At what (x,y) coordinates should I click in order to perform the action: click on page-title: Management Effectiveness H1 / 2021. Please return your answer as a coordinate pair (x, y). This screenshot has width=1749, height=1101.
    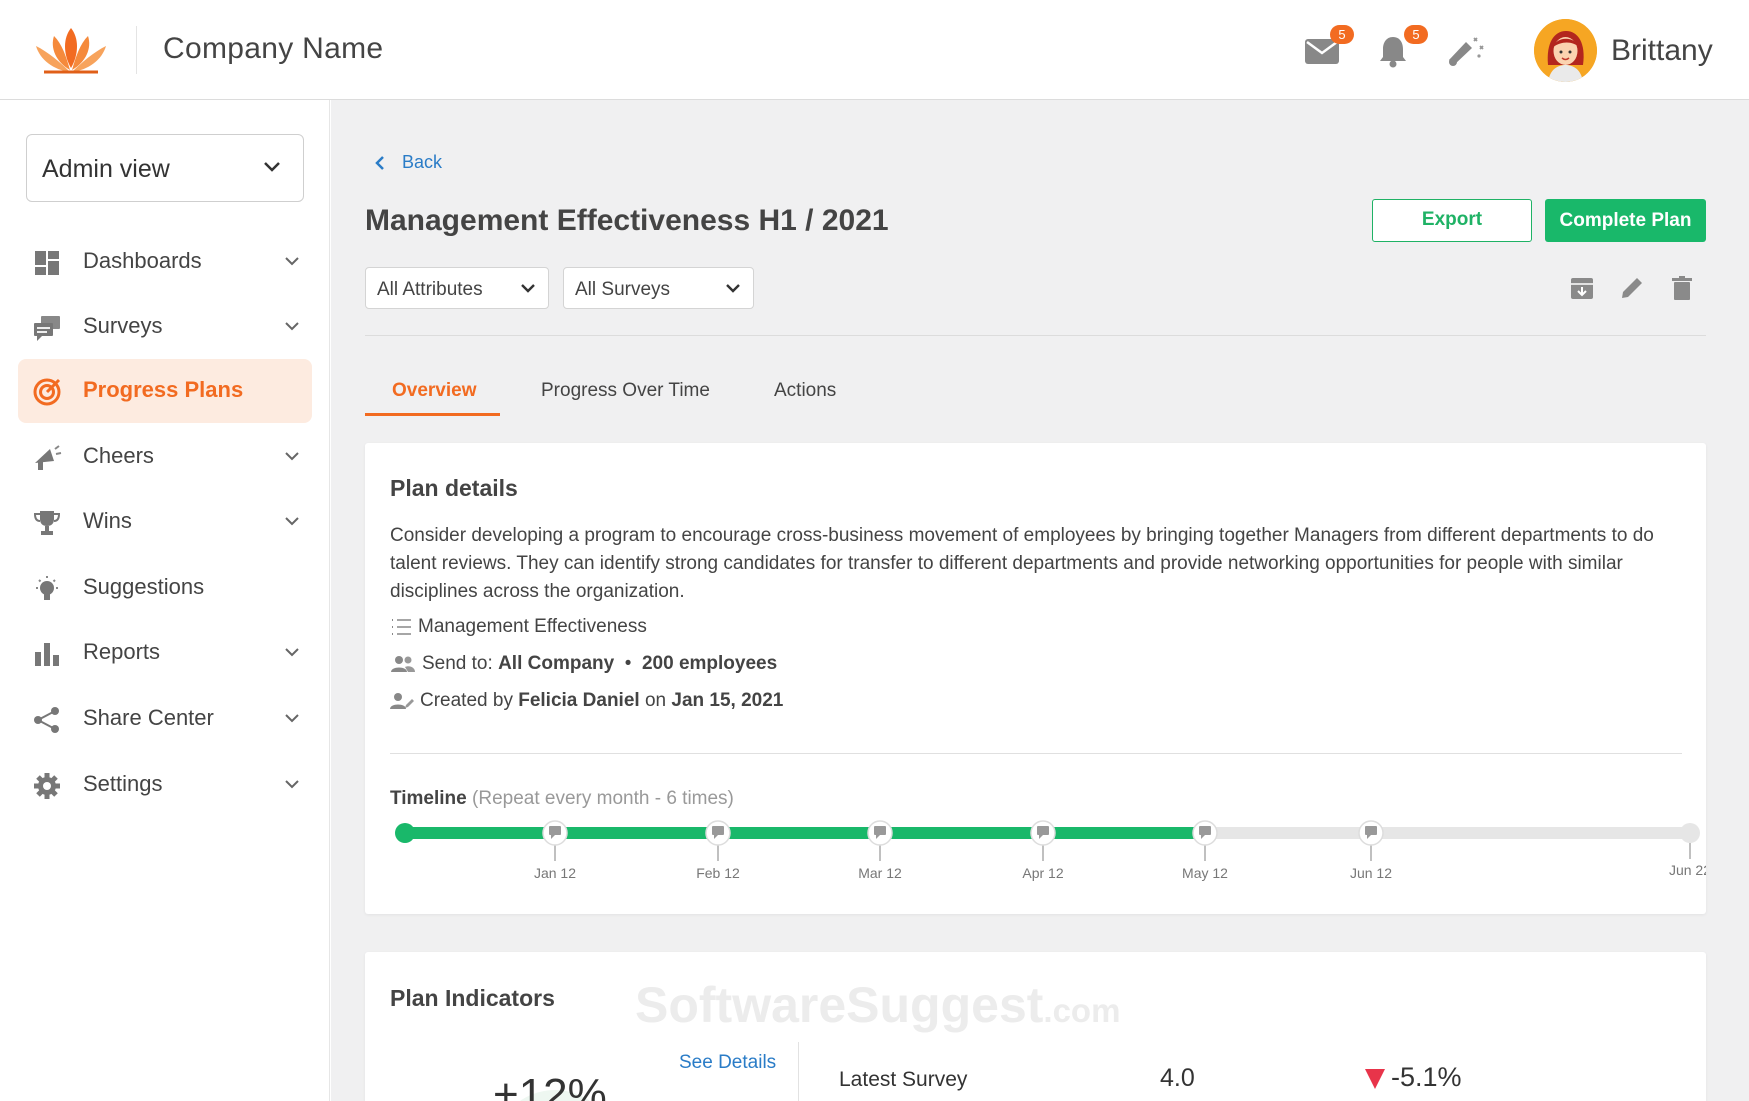
    Looking at the image, I should click on (627, 220).